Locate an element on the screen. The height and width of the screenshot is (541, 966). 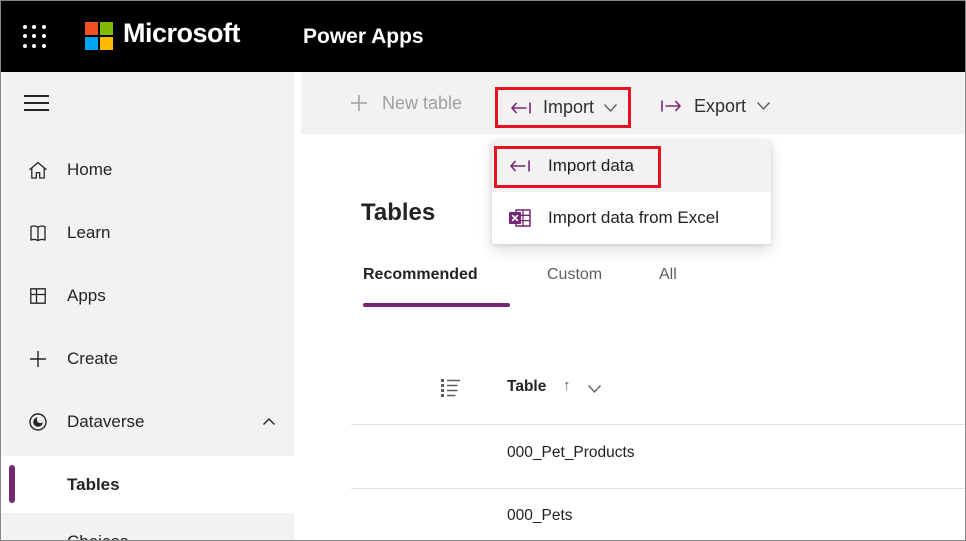
page-title: Tables is located at coordinates (398, 212).